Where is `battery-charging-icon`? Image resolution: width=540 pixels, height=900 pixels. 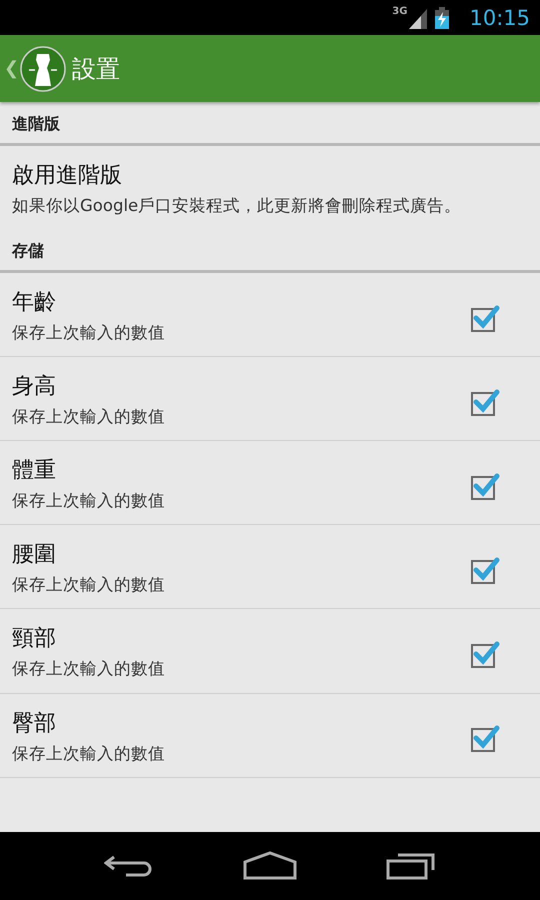 battery-charging-icon is located at coordinates (442, 17).